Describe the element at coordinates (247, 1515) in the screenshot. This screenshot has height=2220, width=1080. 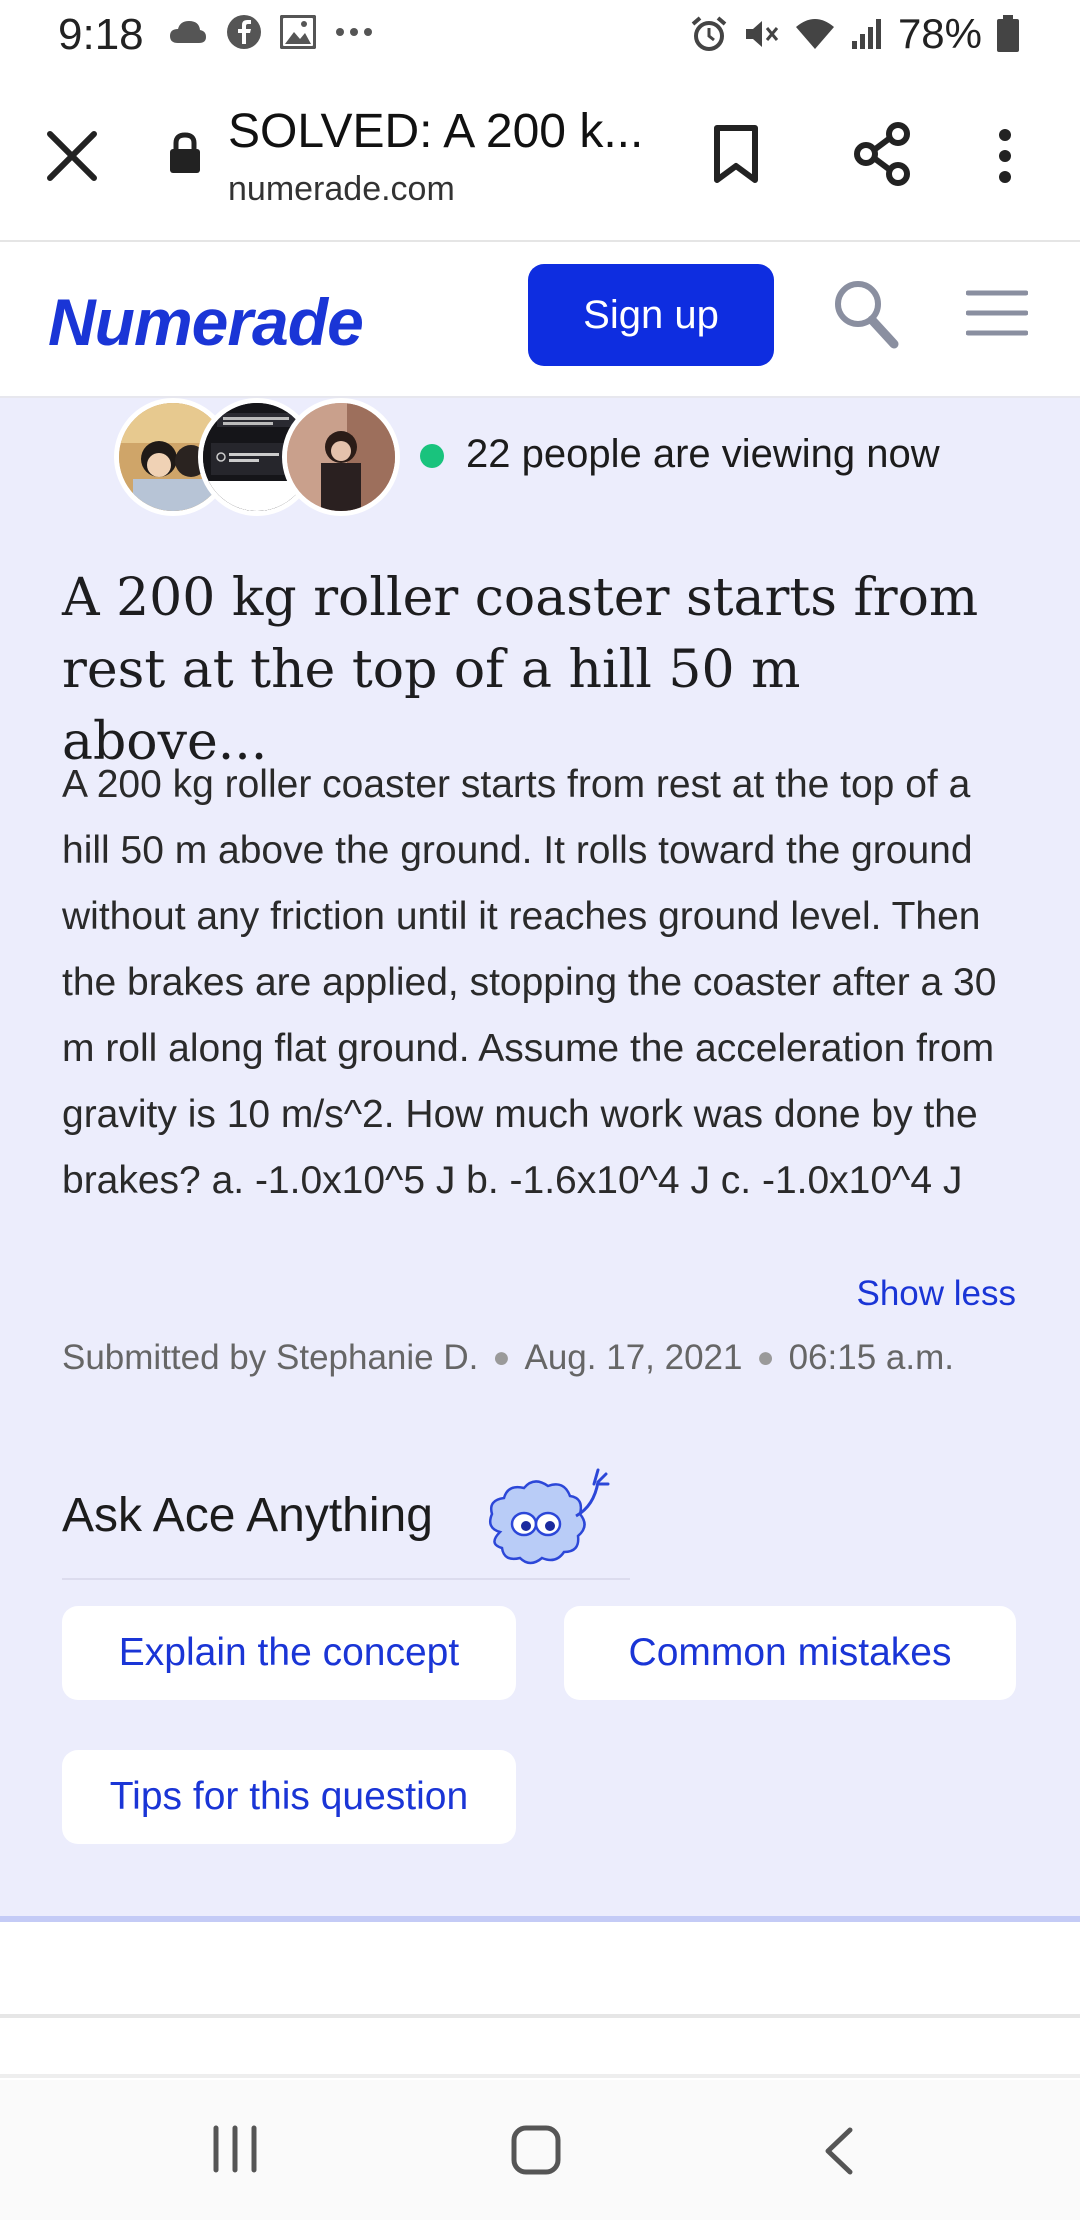
I see `ask-ace-title: Ask Ace Anything` at that location.